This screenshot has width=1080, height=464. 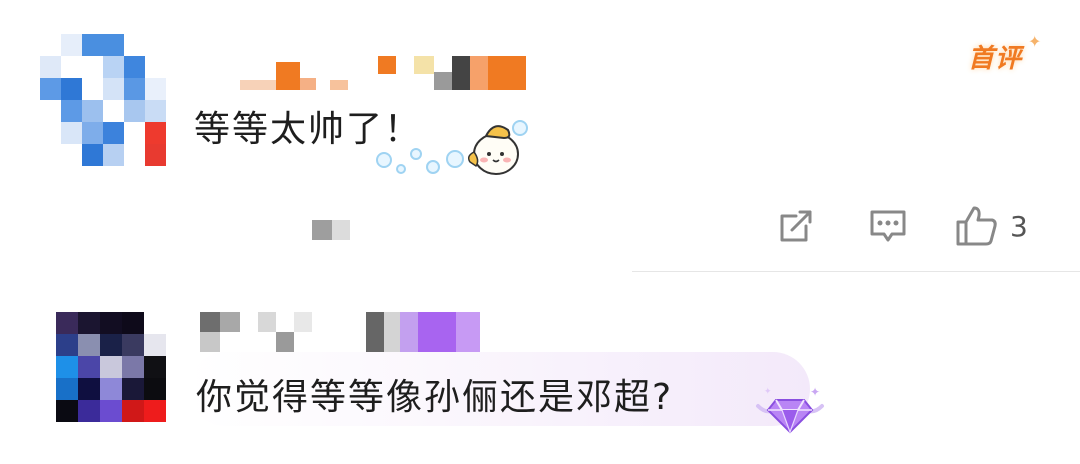 I want to click on comment-actions: 3, so click(x=900, y=226).